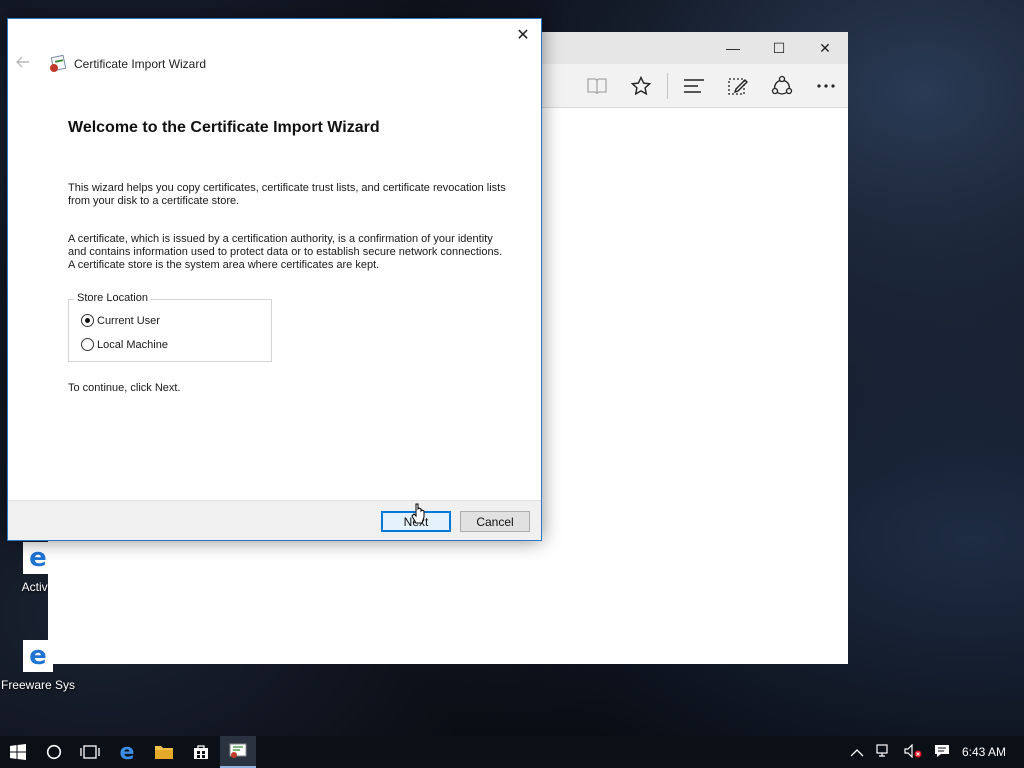  I want to click on mouse-cursor-icon, so click(418, 513).